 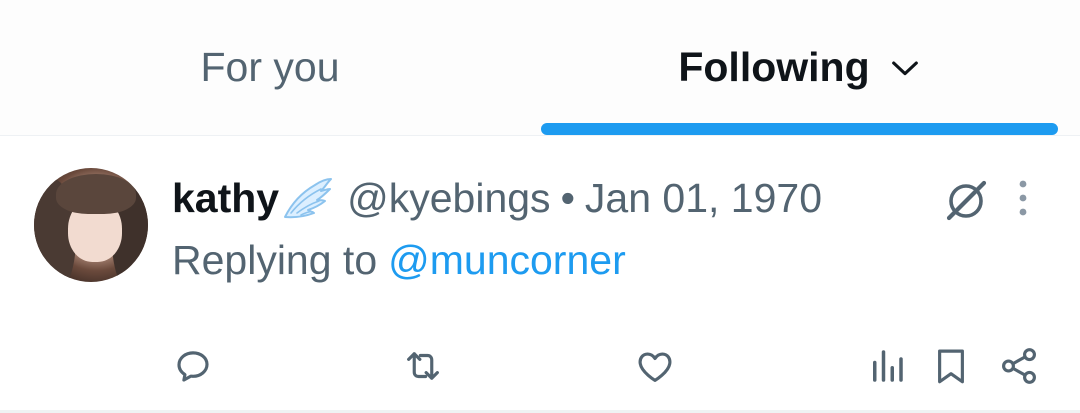 What do you see at coordinates (703, 198) in the screenshot?
I see `tweet-date: Jan 01, 1970` at bounding box center [703, 198].